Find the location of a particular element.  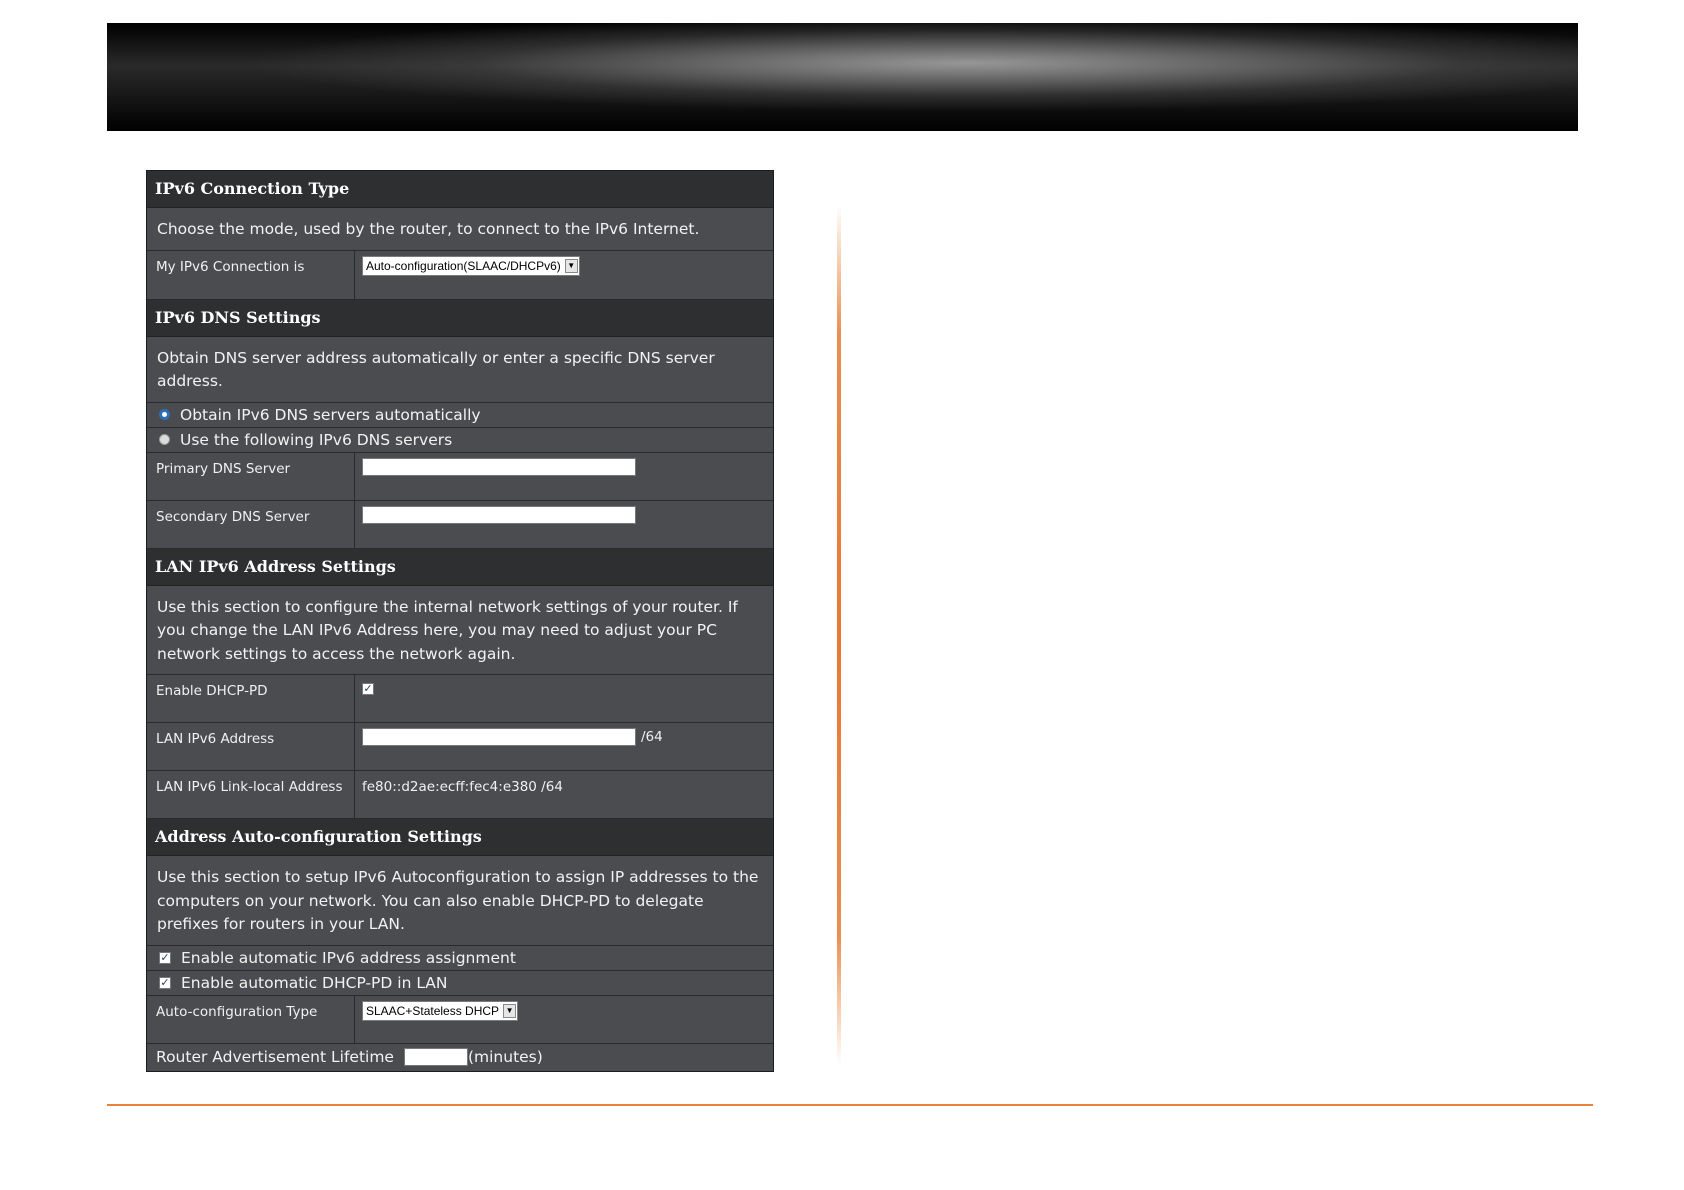

primary-dns-input is located at coordinates (499, 466).